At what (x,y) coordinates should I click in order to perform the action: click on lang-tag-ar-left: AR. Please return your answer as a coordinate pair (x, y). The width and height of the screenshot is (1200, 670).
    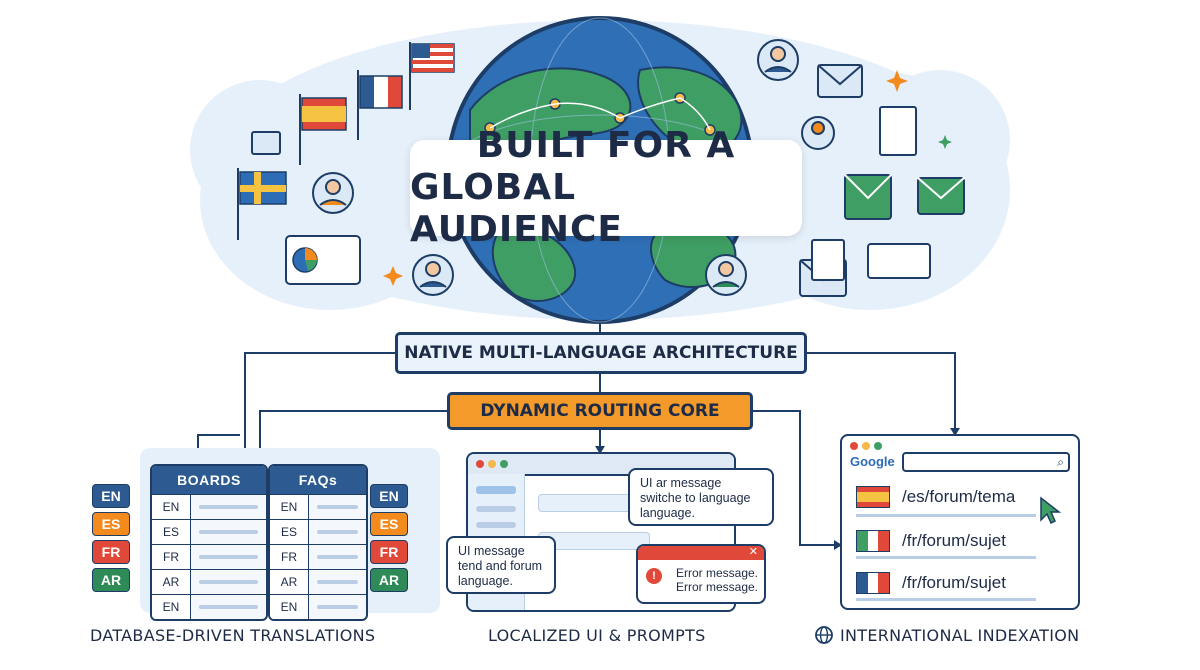
    Looking at the image, I should click on (111, 580).